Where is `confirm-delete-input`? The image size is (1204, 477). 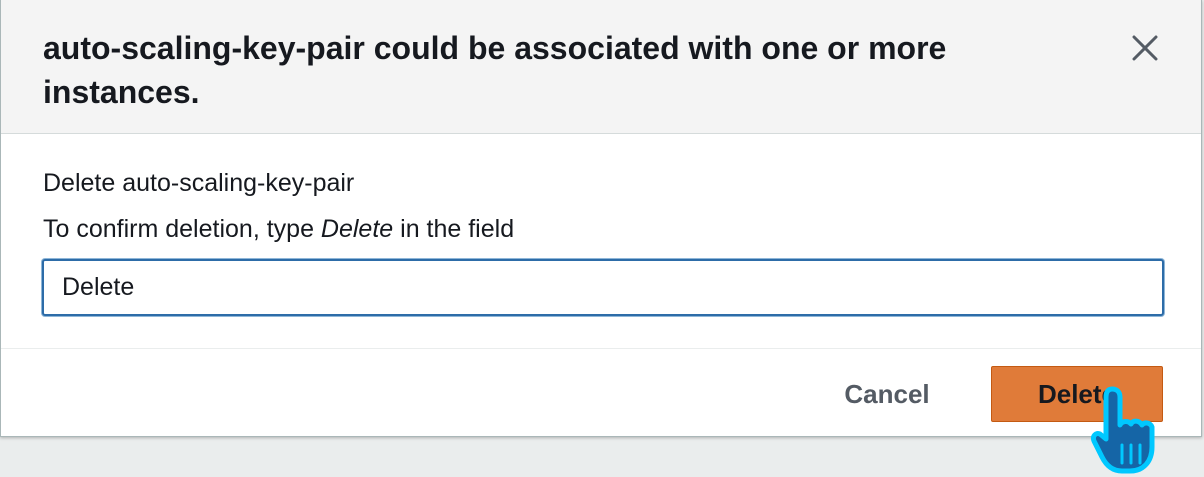 confirm-delete-input is located at coordinates (603, 287).